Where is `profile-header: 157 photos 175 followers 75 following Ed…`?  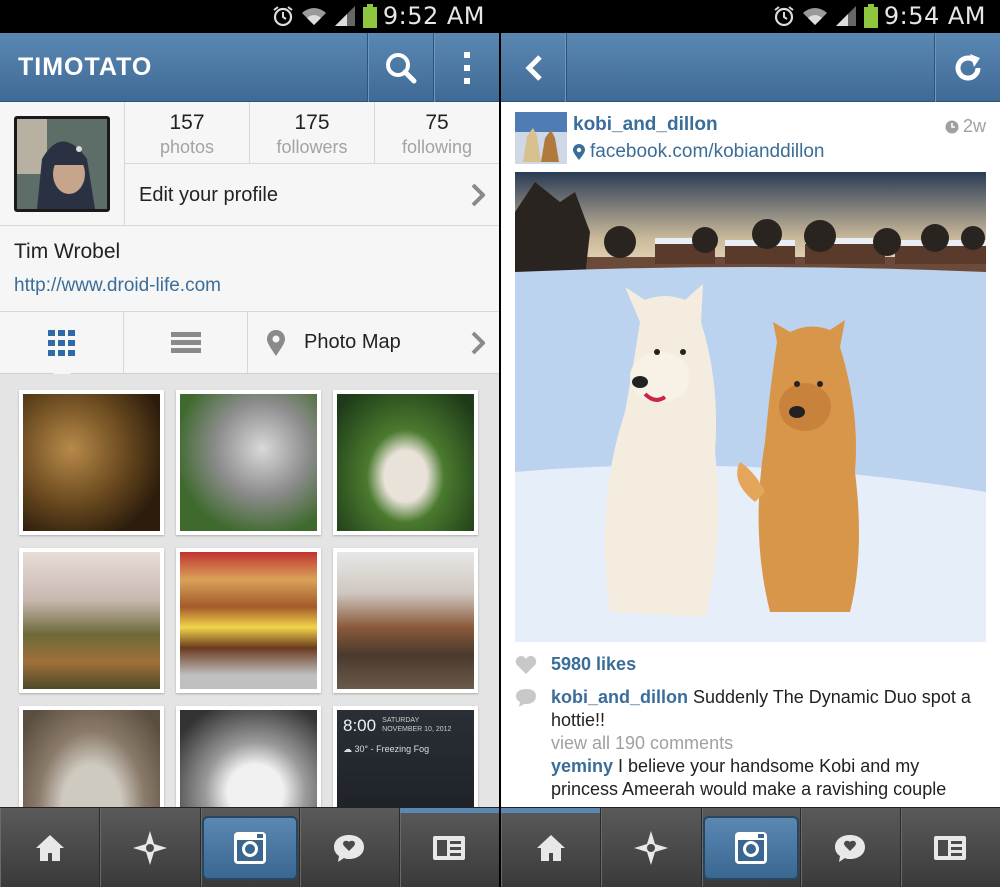
profile-header: 157 photos 175 followers 75 following Ed… is located at coordinates (249, 164).